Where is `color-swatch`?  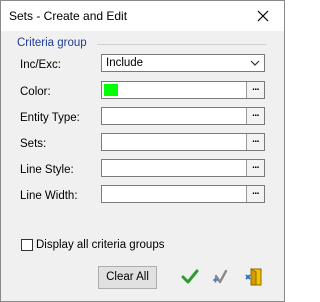
color-swatch is located at coordinates (111, 90).